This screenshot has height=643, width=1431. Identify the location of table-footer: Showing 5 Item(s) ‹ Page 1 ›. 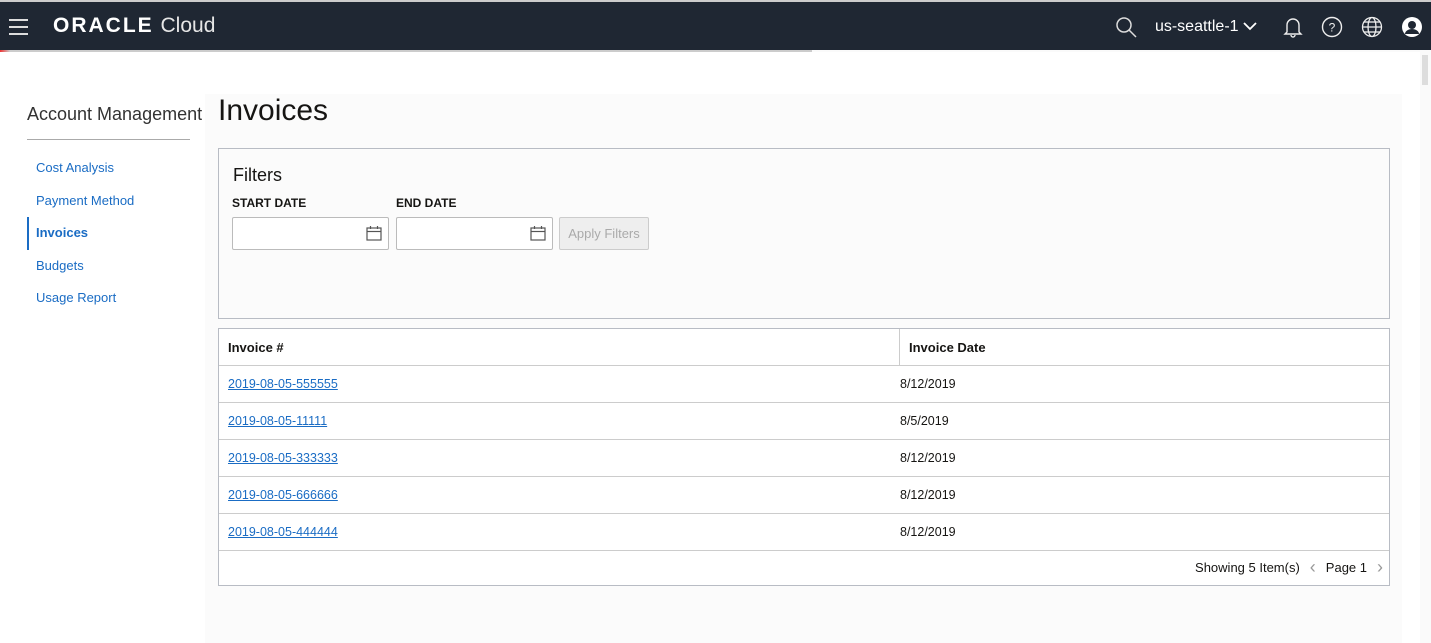
(1292, 567).